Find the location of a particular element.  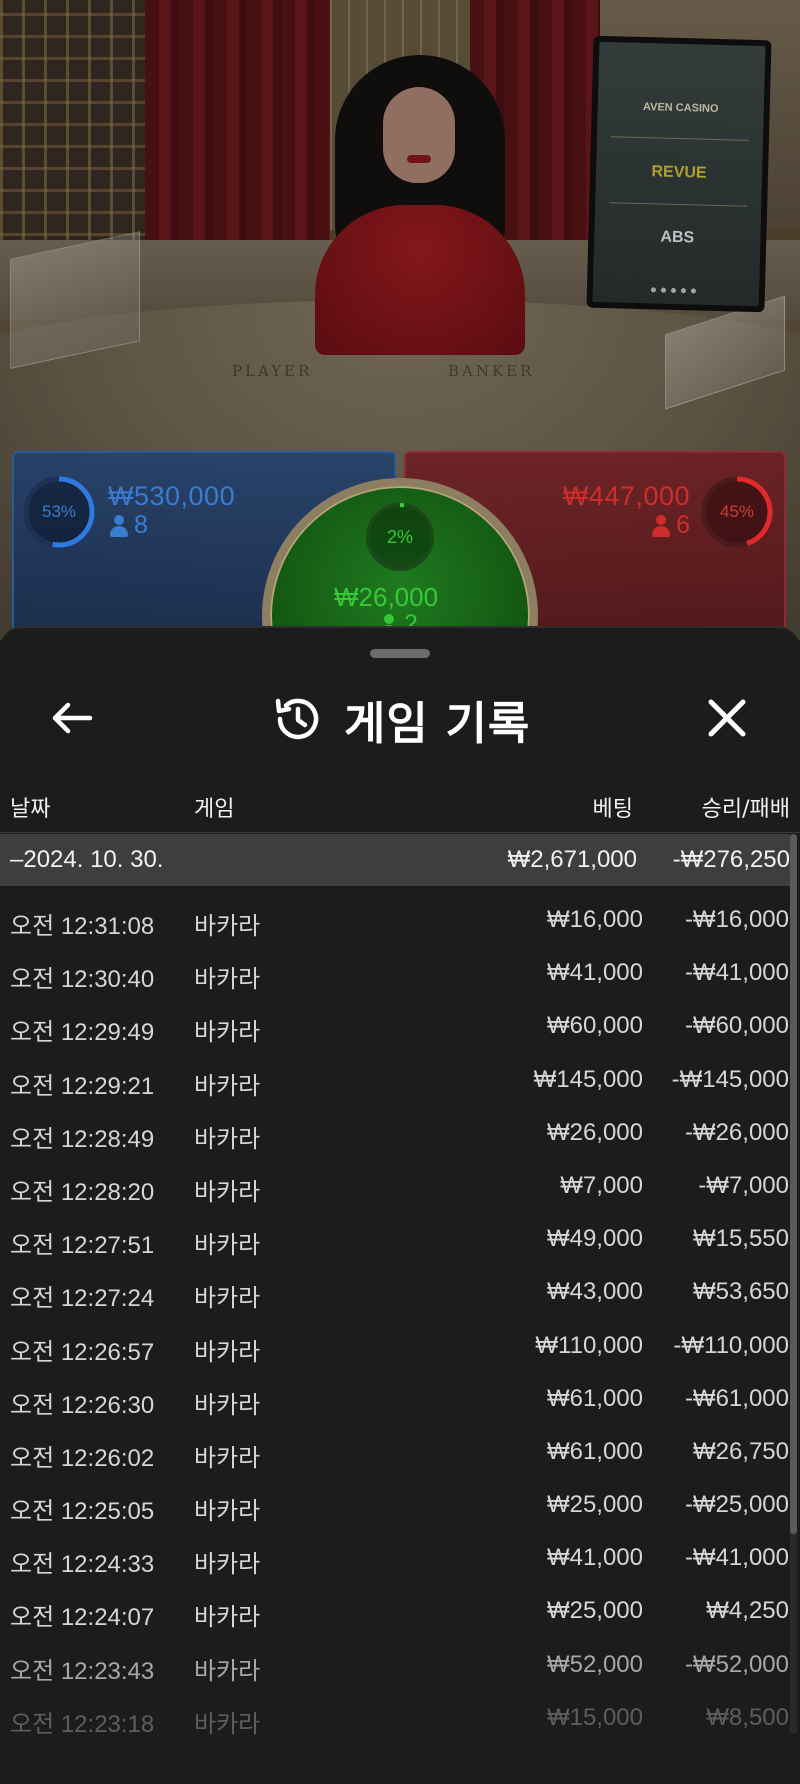

history-row-bet: ₩7,000 is located at coordinates (601, 1185).